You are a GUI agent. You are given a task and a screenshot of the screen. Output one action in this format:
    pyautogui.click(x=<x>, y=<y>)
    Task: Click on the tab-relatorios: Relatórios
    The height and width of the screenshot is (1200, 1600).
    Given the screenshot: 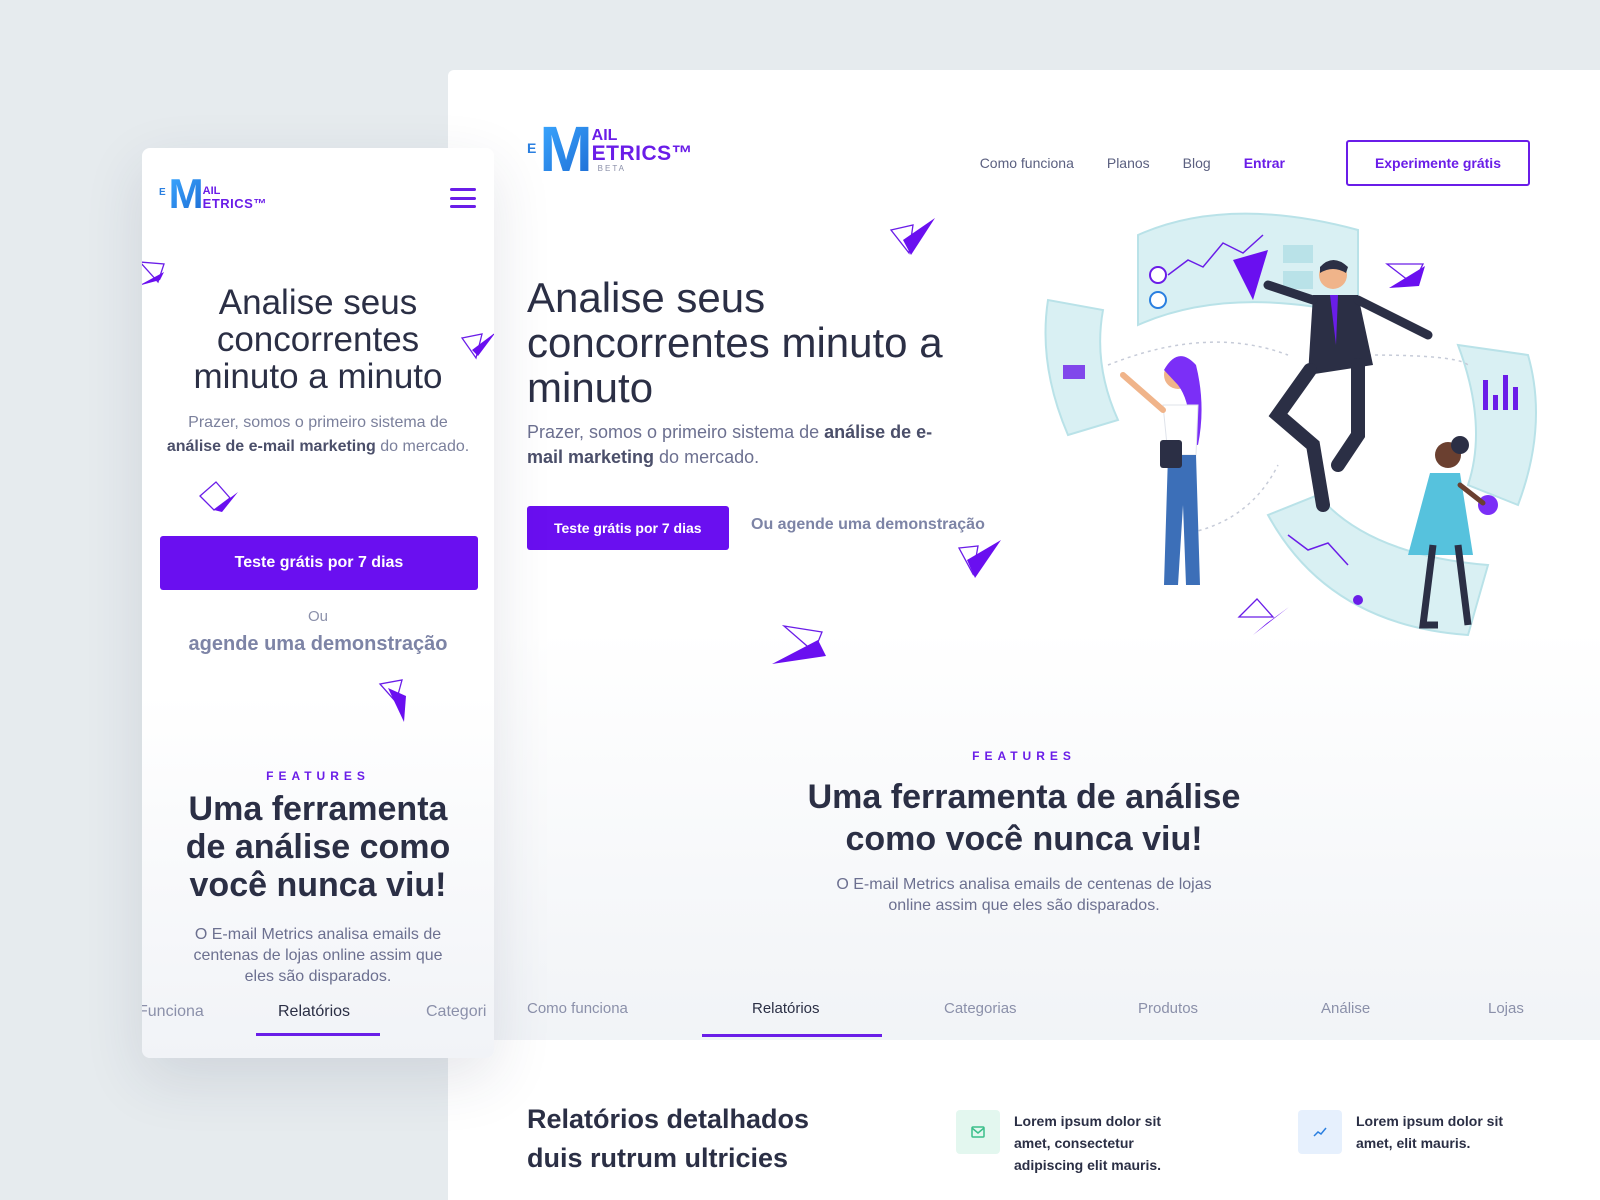 What is the action you would take?
    pyautogui.click(x=786, y=1008)
    